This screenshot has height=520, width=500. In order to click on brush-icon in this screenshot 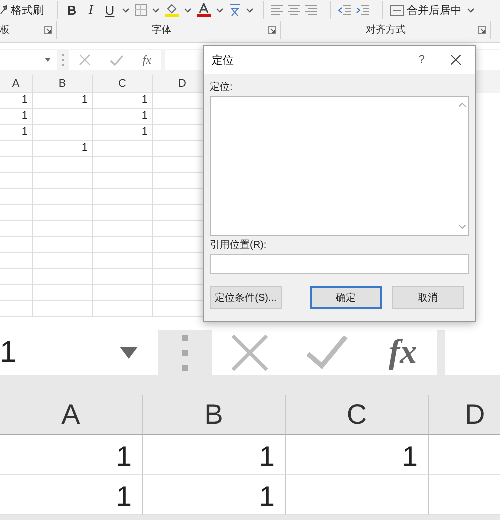, I will do `click(4, 10)`.